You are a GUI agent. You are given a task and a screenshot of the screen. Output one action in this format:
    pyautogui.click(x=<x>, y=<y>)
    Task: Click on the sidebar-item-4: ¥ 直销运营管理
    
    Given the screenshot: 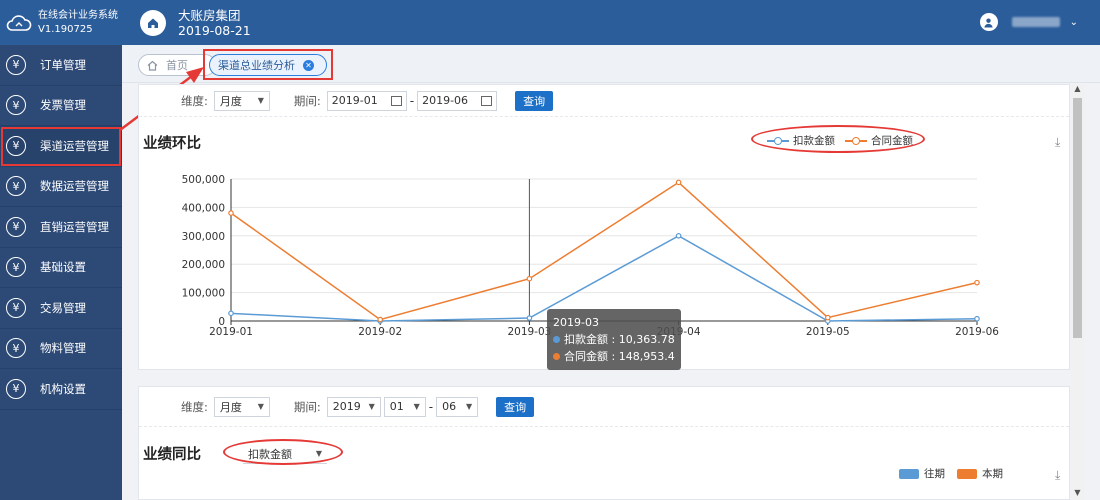 What is the action you would take?
    pyautogui.click(x=61, y=227)
    